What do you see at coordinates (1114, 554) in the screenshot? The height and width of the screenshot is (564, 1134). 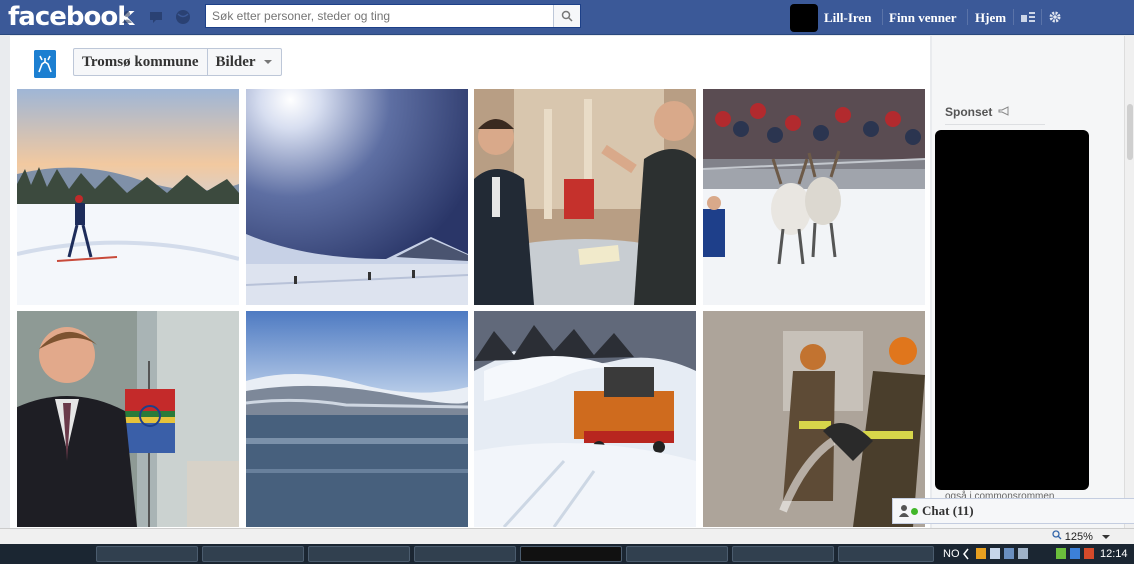 I see `clock: 12:14` at bounding box center [1114, 554].